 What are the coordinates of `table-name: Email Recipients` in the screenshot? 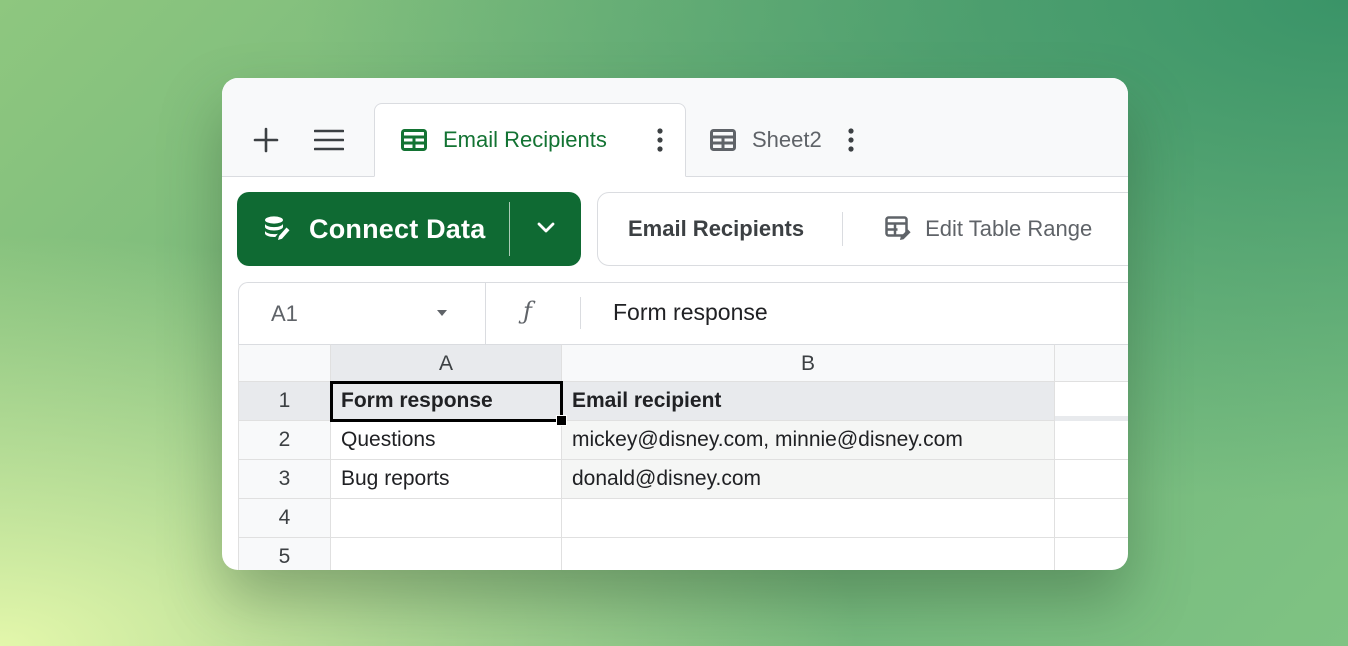 It's located at (716, 229).